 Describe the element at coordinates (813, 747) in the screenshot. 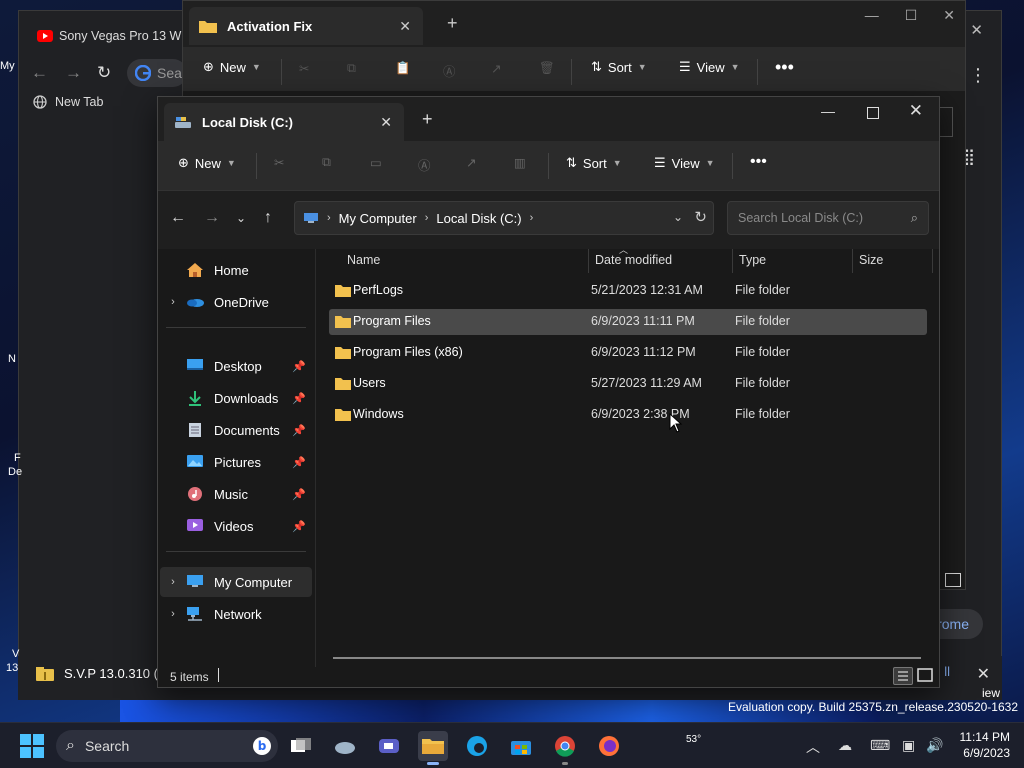

I see `show-hidden-icons-chevron-icon: ︿` at that location.